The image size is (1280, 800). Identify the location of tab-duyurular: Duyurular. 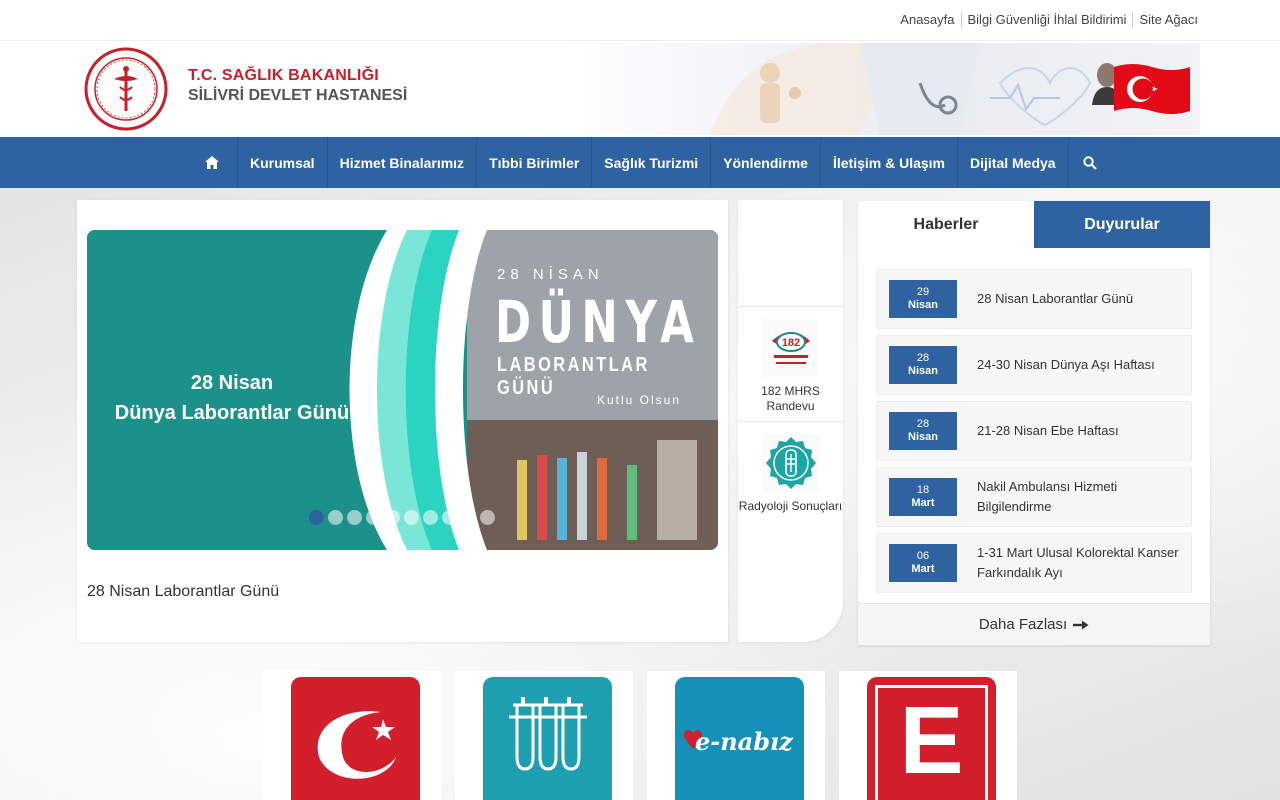
(1122, 224).